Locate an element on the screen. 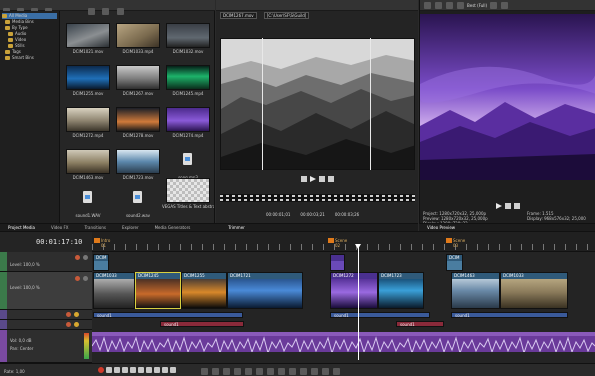  trimmer-filmstrip is located at coordinates (317, 198).